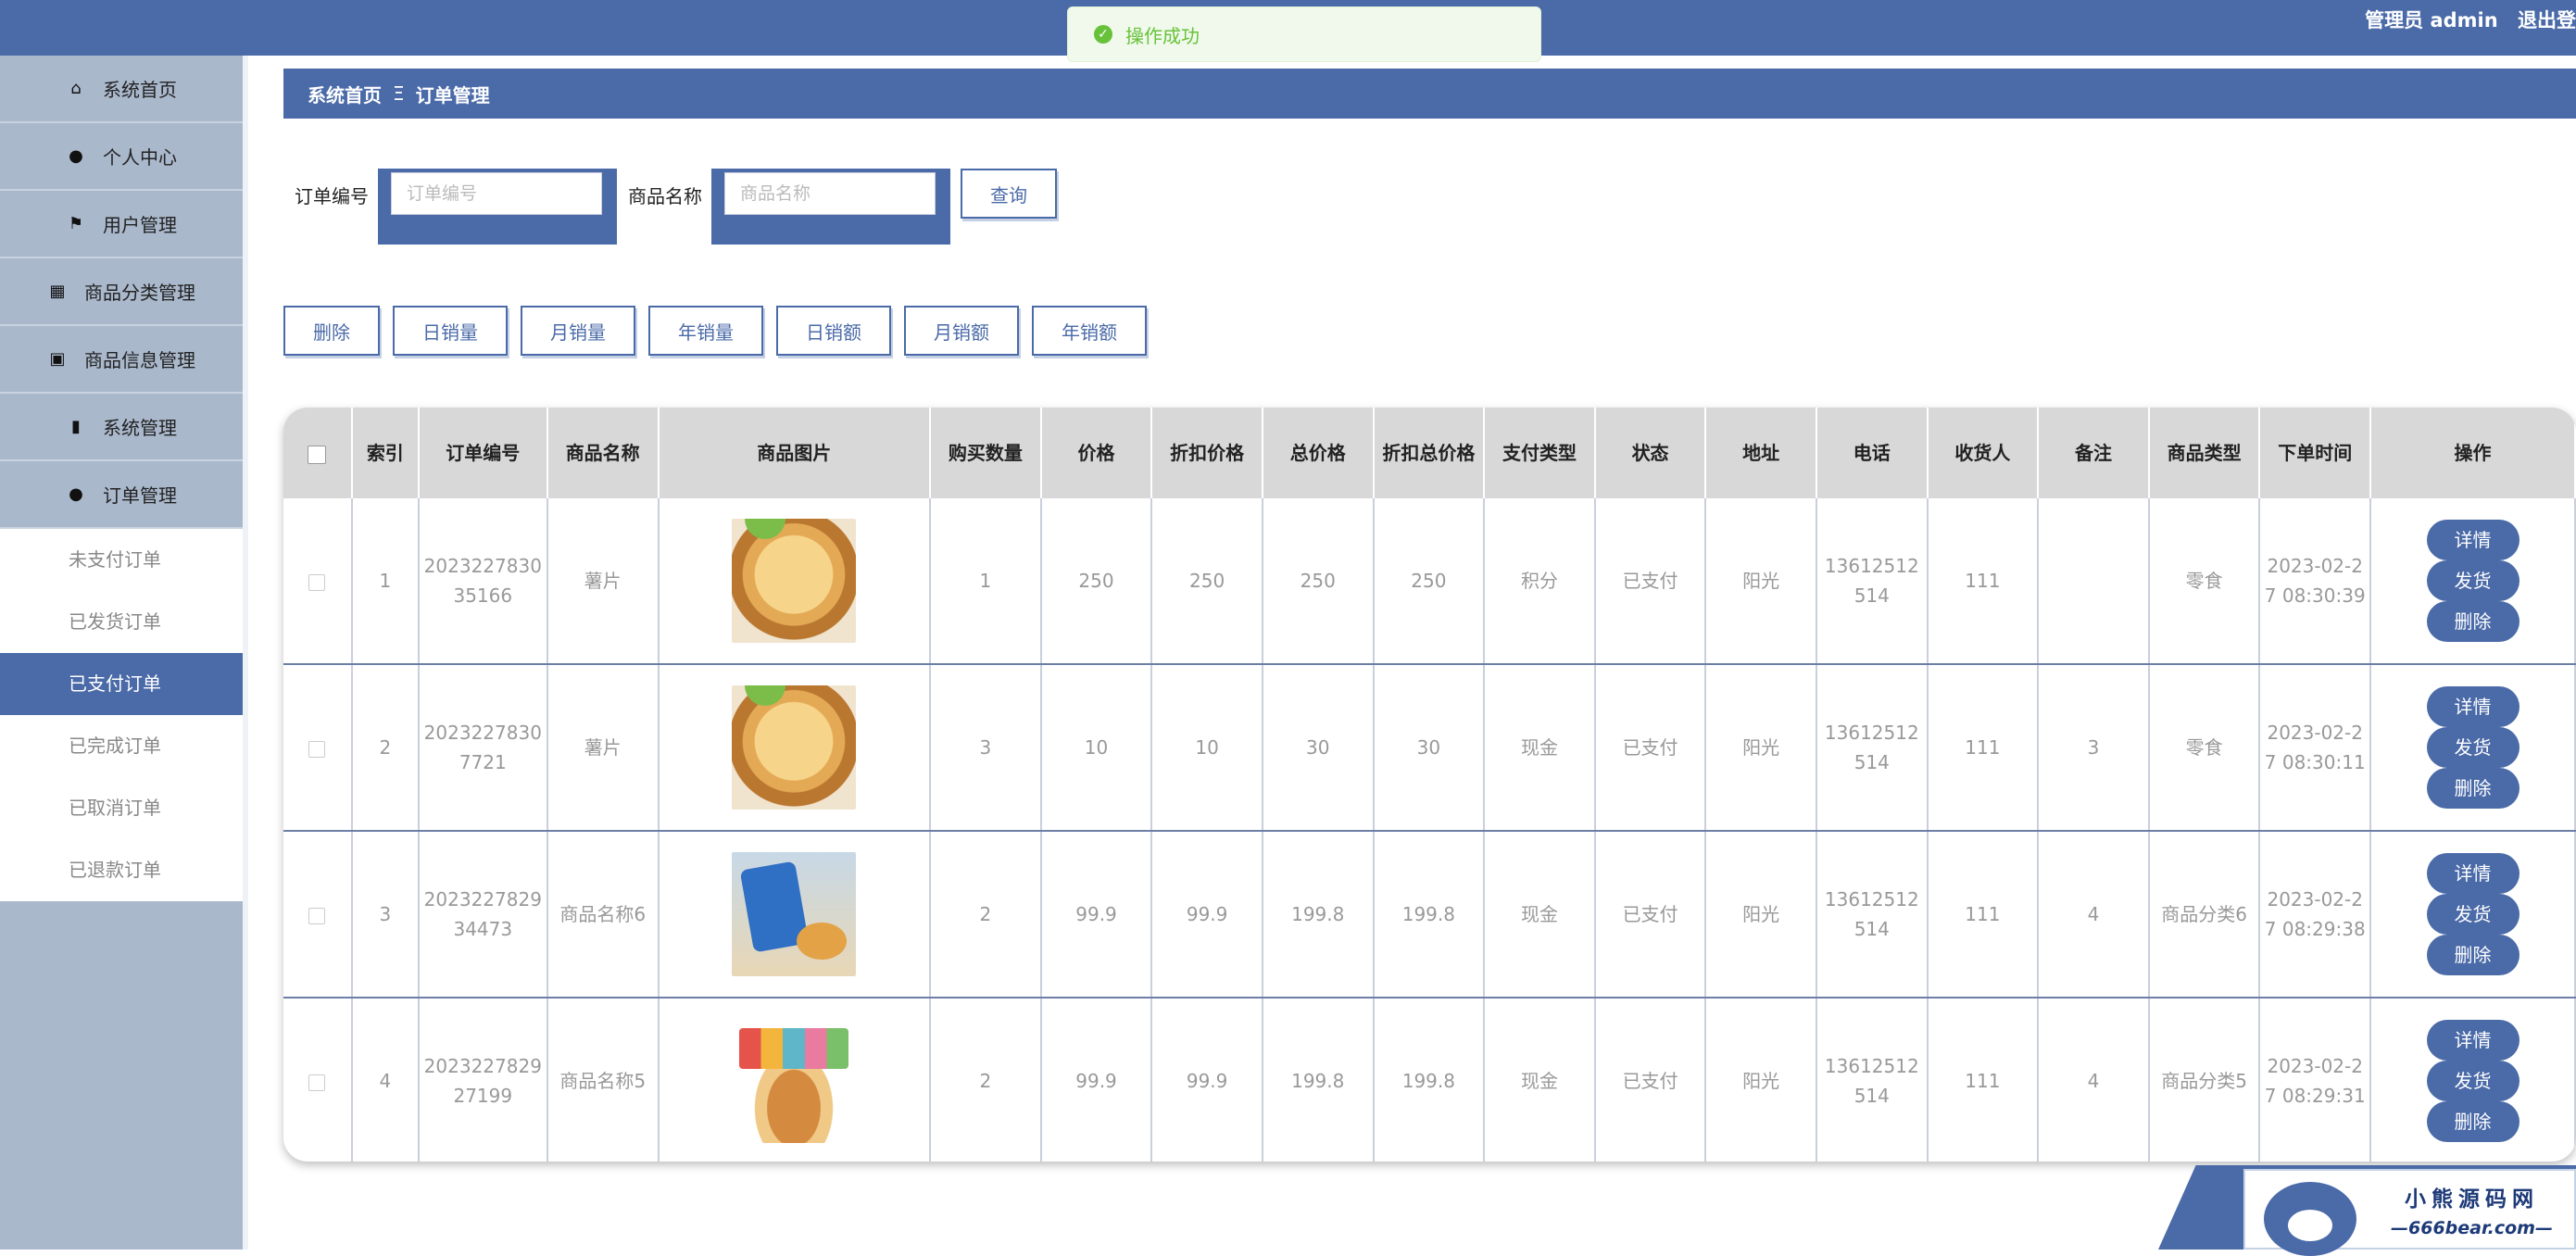 This screenshot has width=2576, height=1256. What do you see at coordinates (399, 93) in the screenshot?
I see `breadcrumb-separator: Ξ` at bounding box center [399, 93].